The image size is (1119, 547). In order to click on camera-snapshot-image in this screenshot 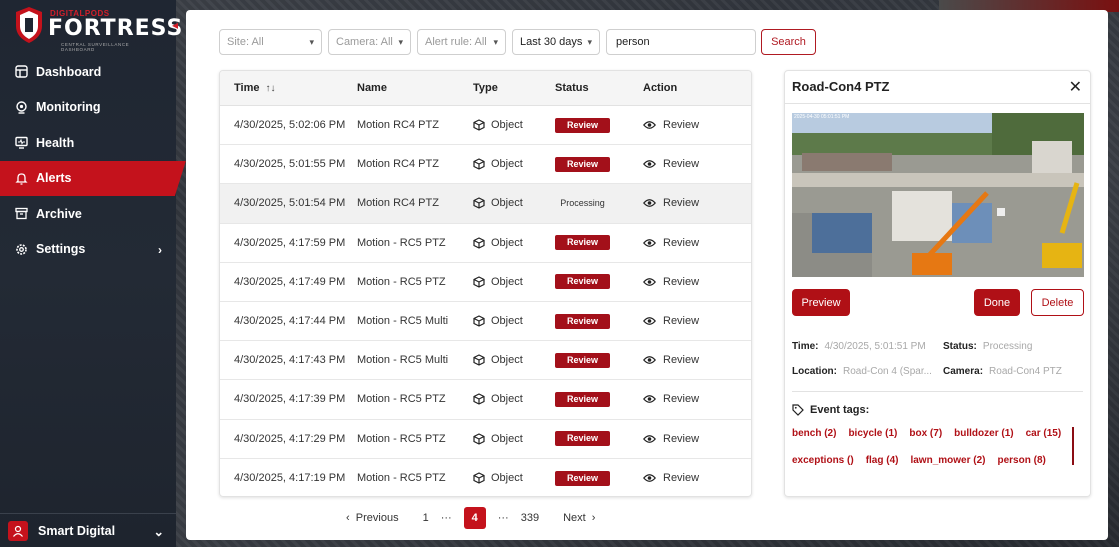, I will do `click(938, 195)`.